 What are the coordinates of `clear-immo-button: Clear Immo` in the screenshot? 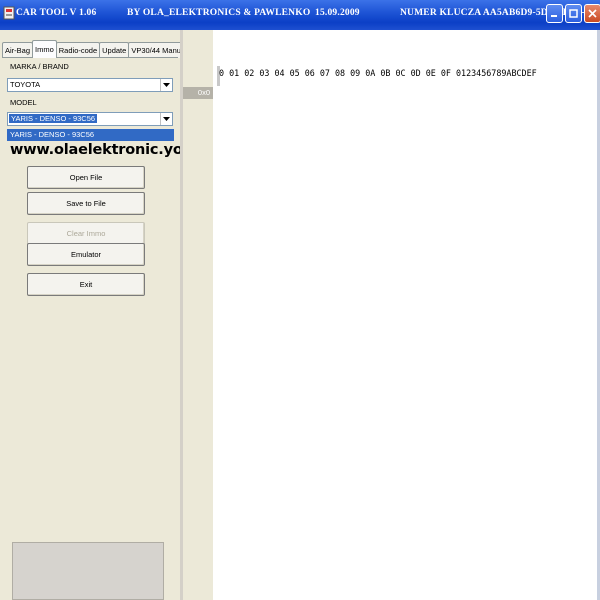 It's located at (86, 233).